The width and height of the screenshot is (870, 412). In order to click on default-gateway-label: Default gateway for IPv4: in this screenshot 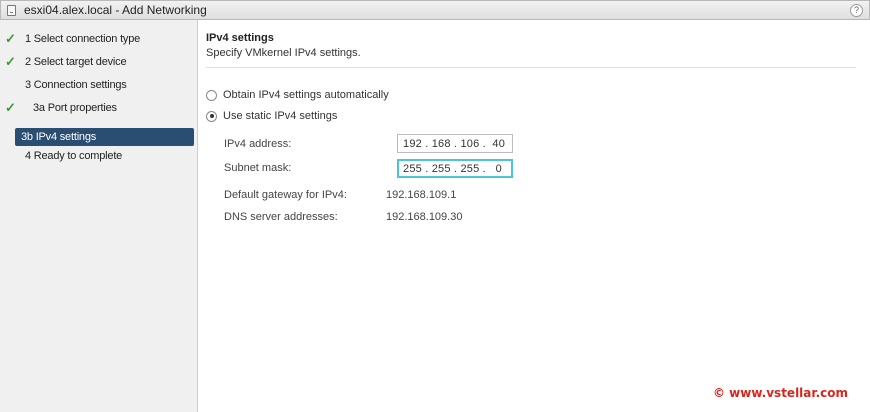, I will do `click(285, 195)`.